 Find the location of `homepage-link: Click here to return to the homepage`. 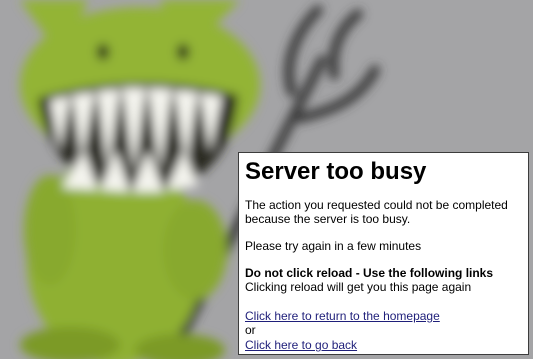

homepage-link: Click here to return to the homepage is located at coordinates (342, 316).